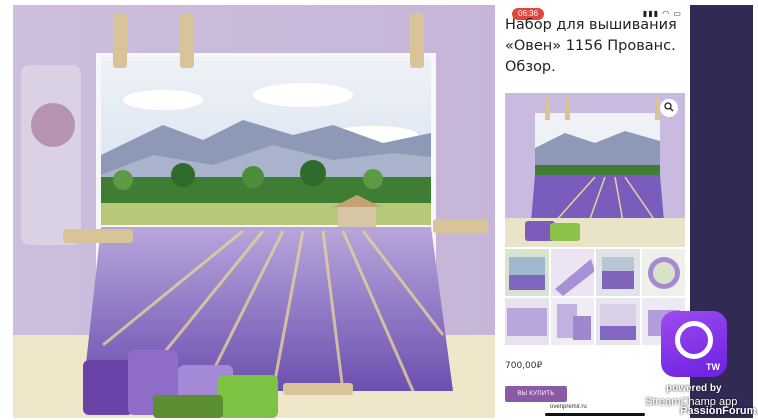  I want to click on url-bar: ovenpremir.ru, so click(568, 407).